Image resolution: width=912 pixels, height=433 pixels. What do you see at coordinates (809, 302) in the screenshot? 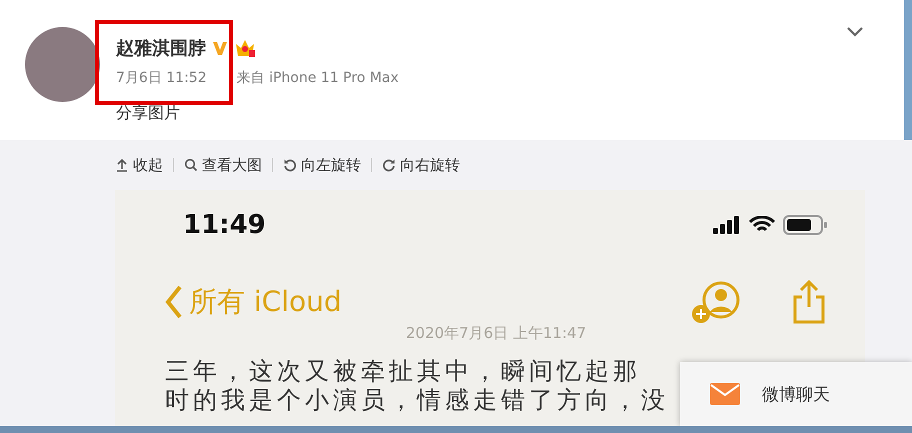
I see `share-icon` at bounding box center [809, 302].